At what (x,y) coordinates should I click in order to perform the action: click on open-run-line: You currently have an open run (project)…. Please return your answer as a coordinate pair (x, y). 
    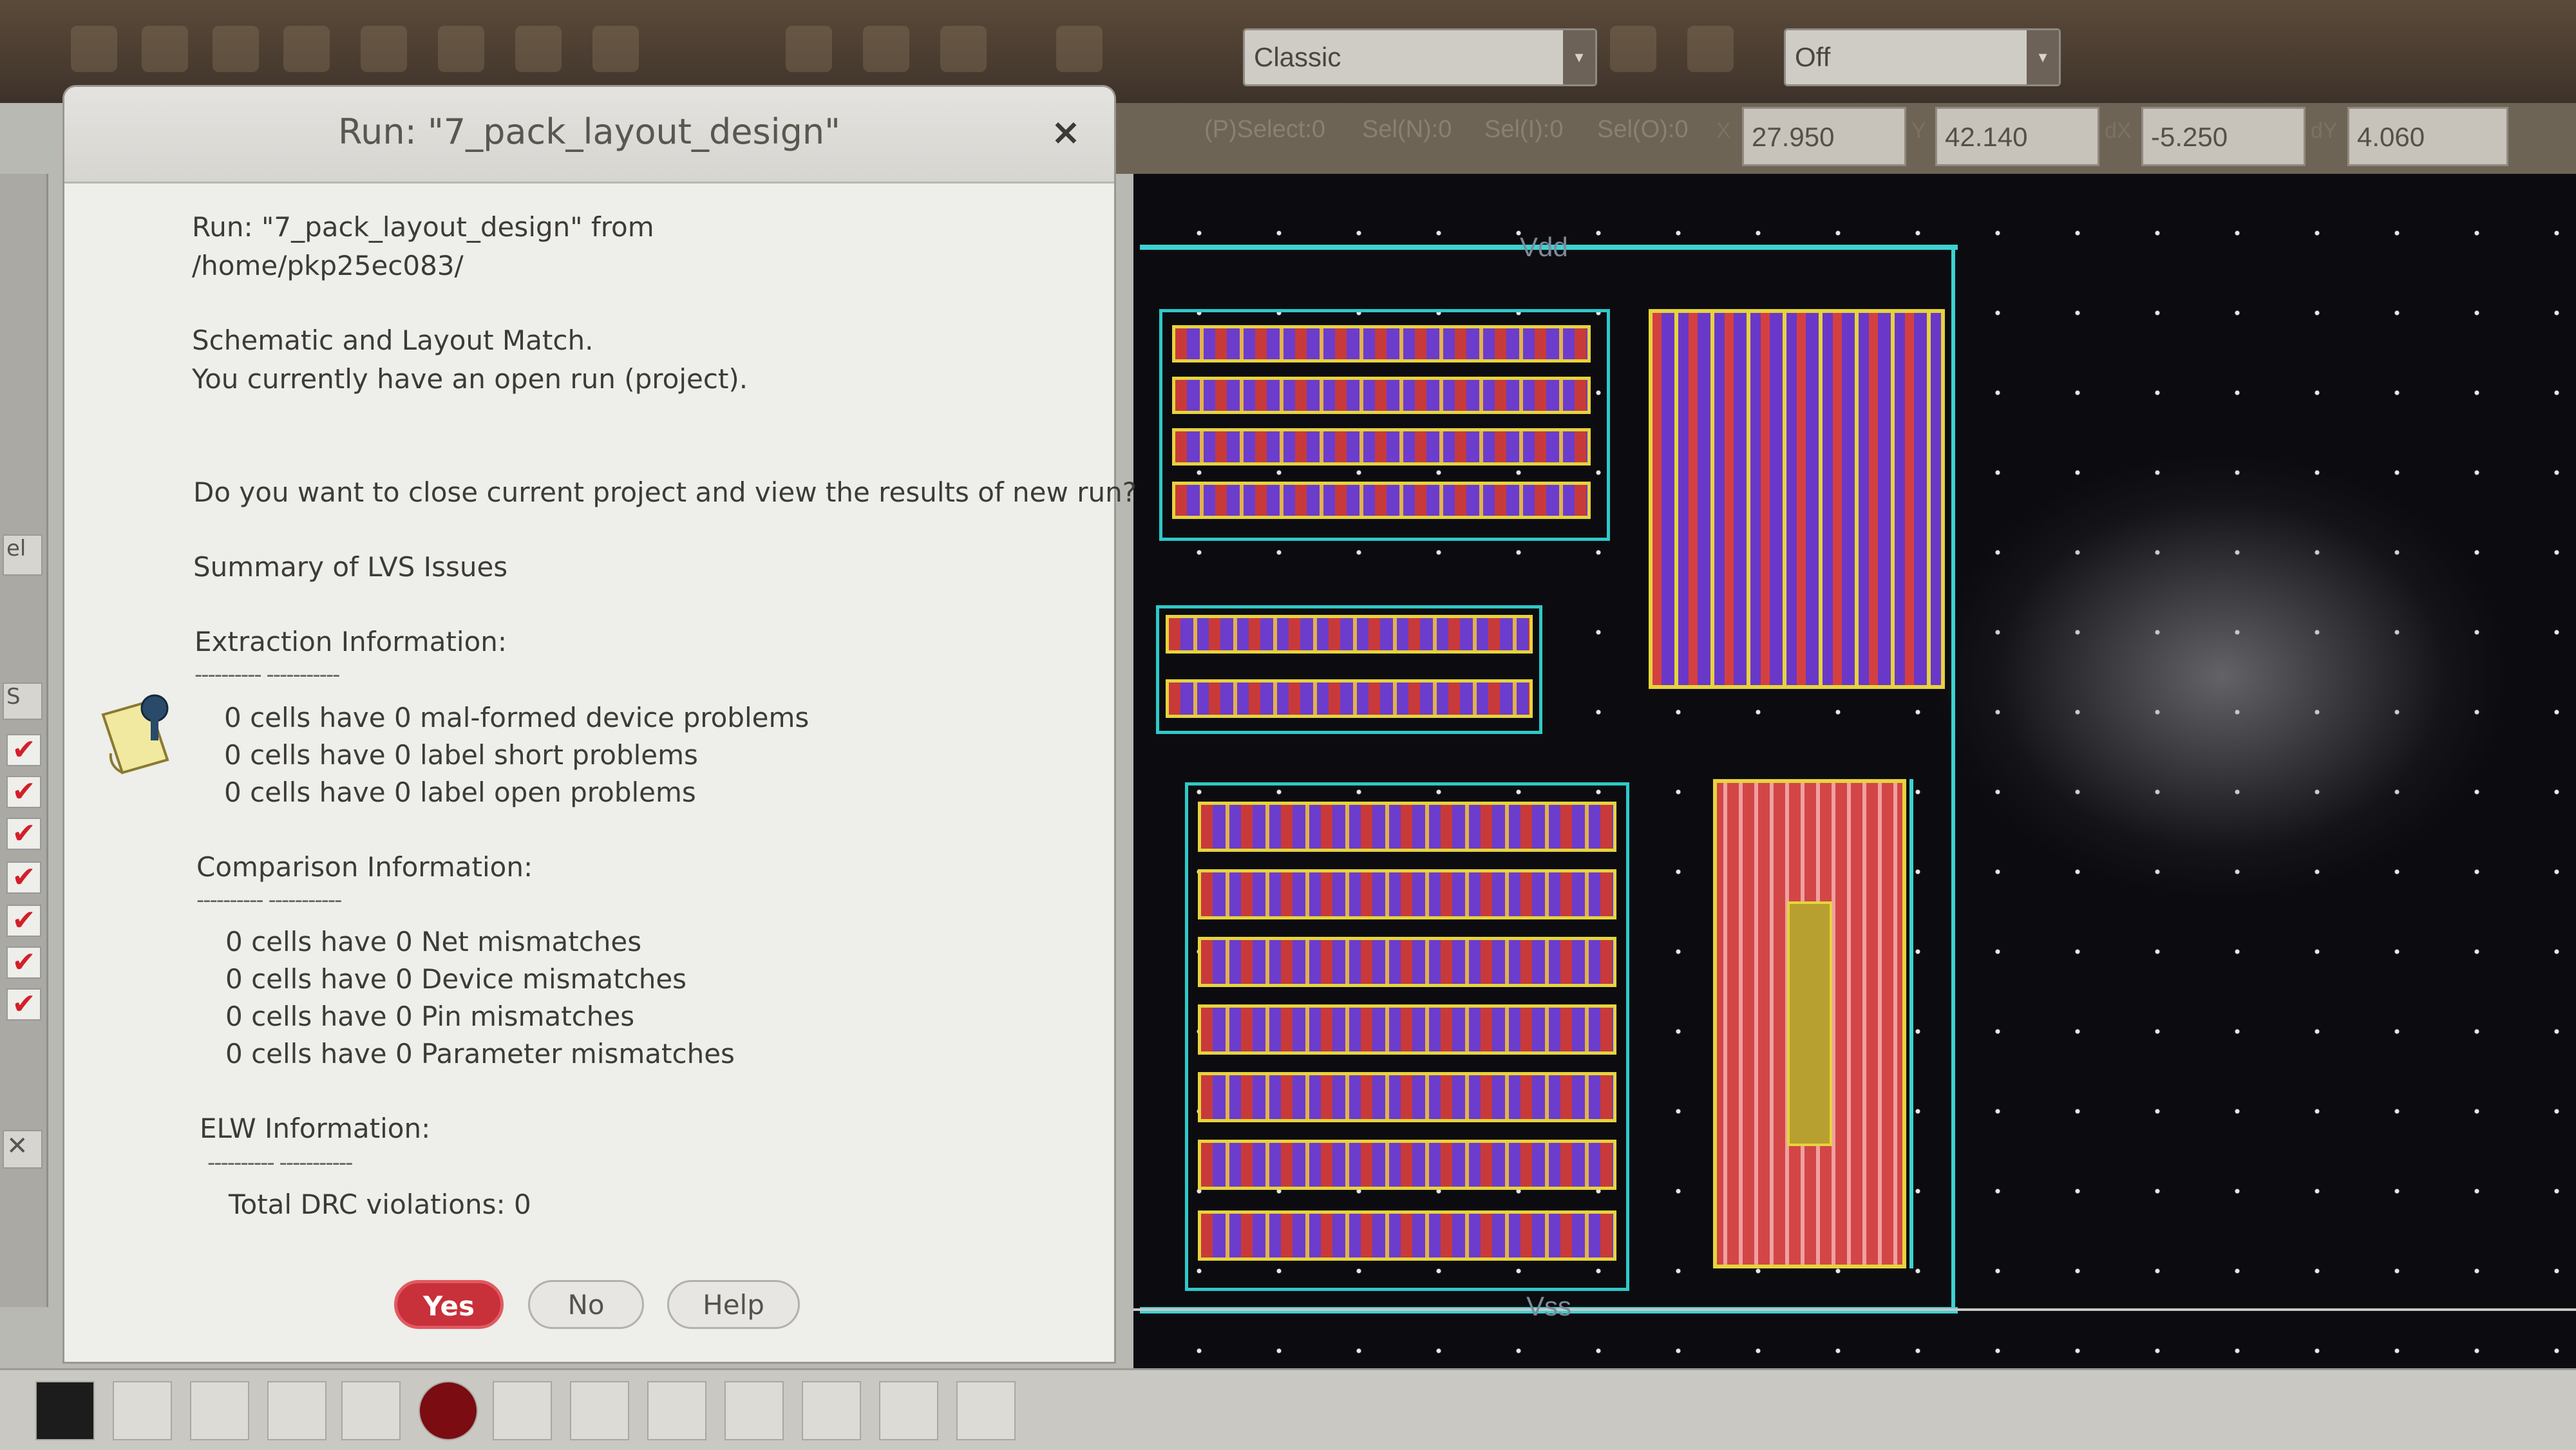
    Looking at the image, I should click on (470, 379).